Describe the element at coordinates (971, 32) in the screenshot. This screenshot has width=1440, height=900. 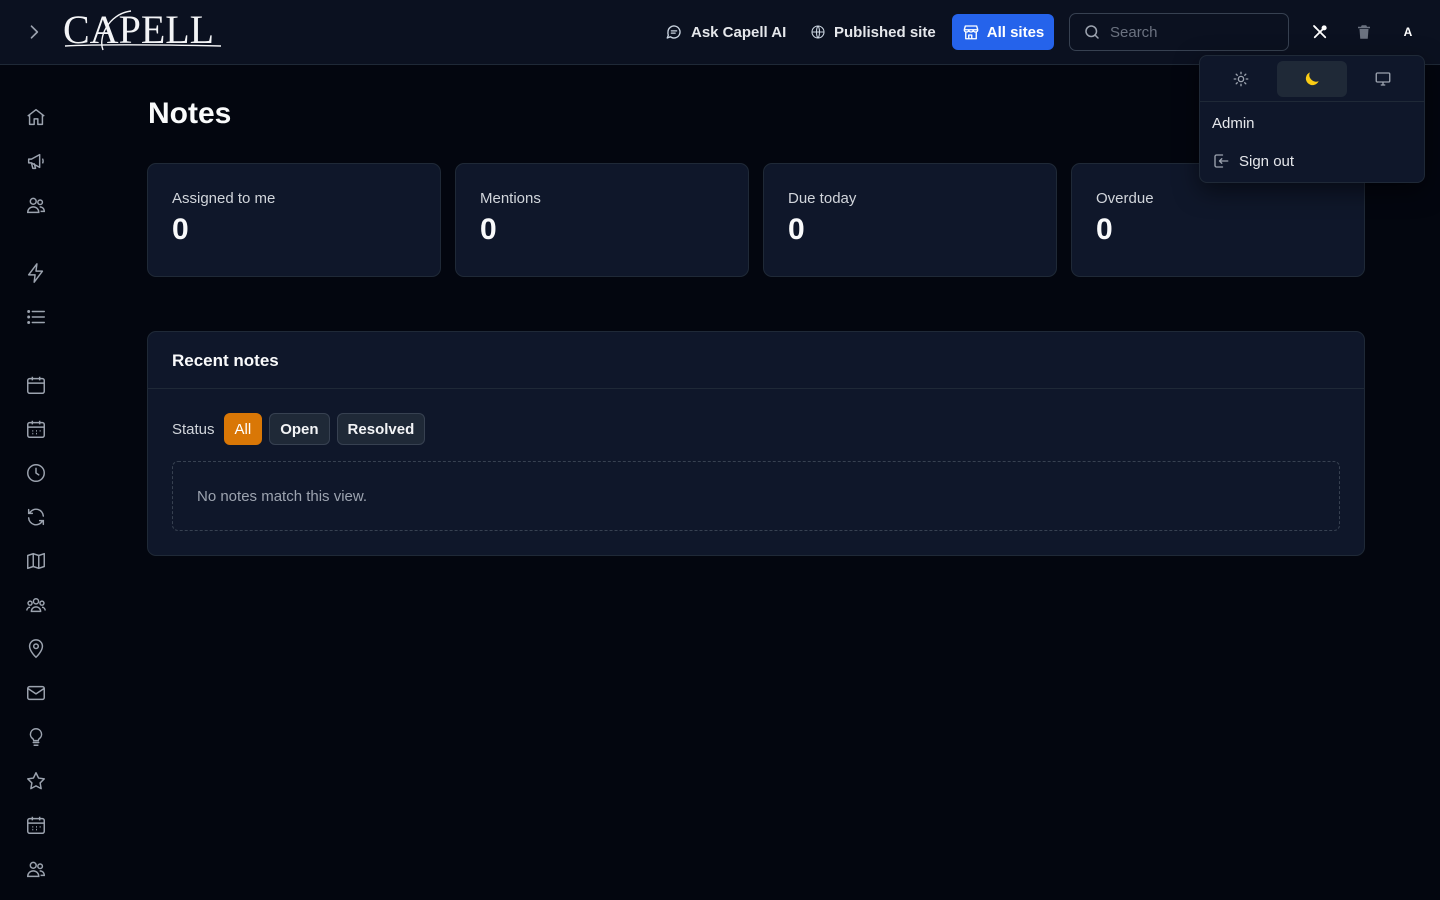
I see `storefront-icon` at that location.